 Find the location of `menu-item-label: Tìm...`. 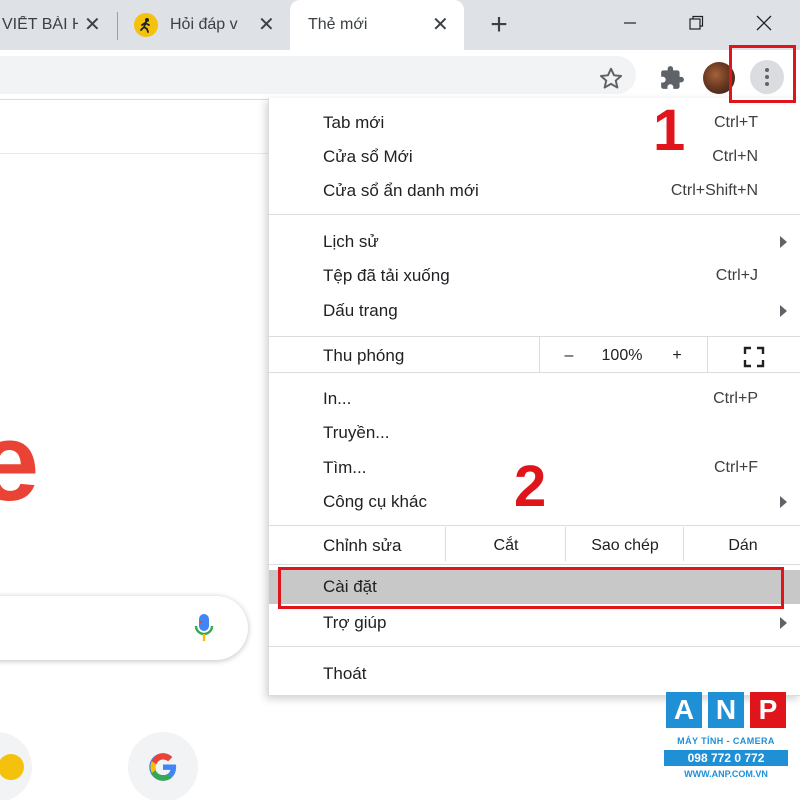

menu-item-label: Tìm... is located at coordinates (345, 467).